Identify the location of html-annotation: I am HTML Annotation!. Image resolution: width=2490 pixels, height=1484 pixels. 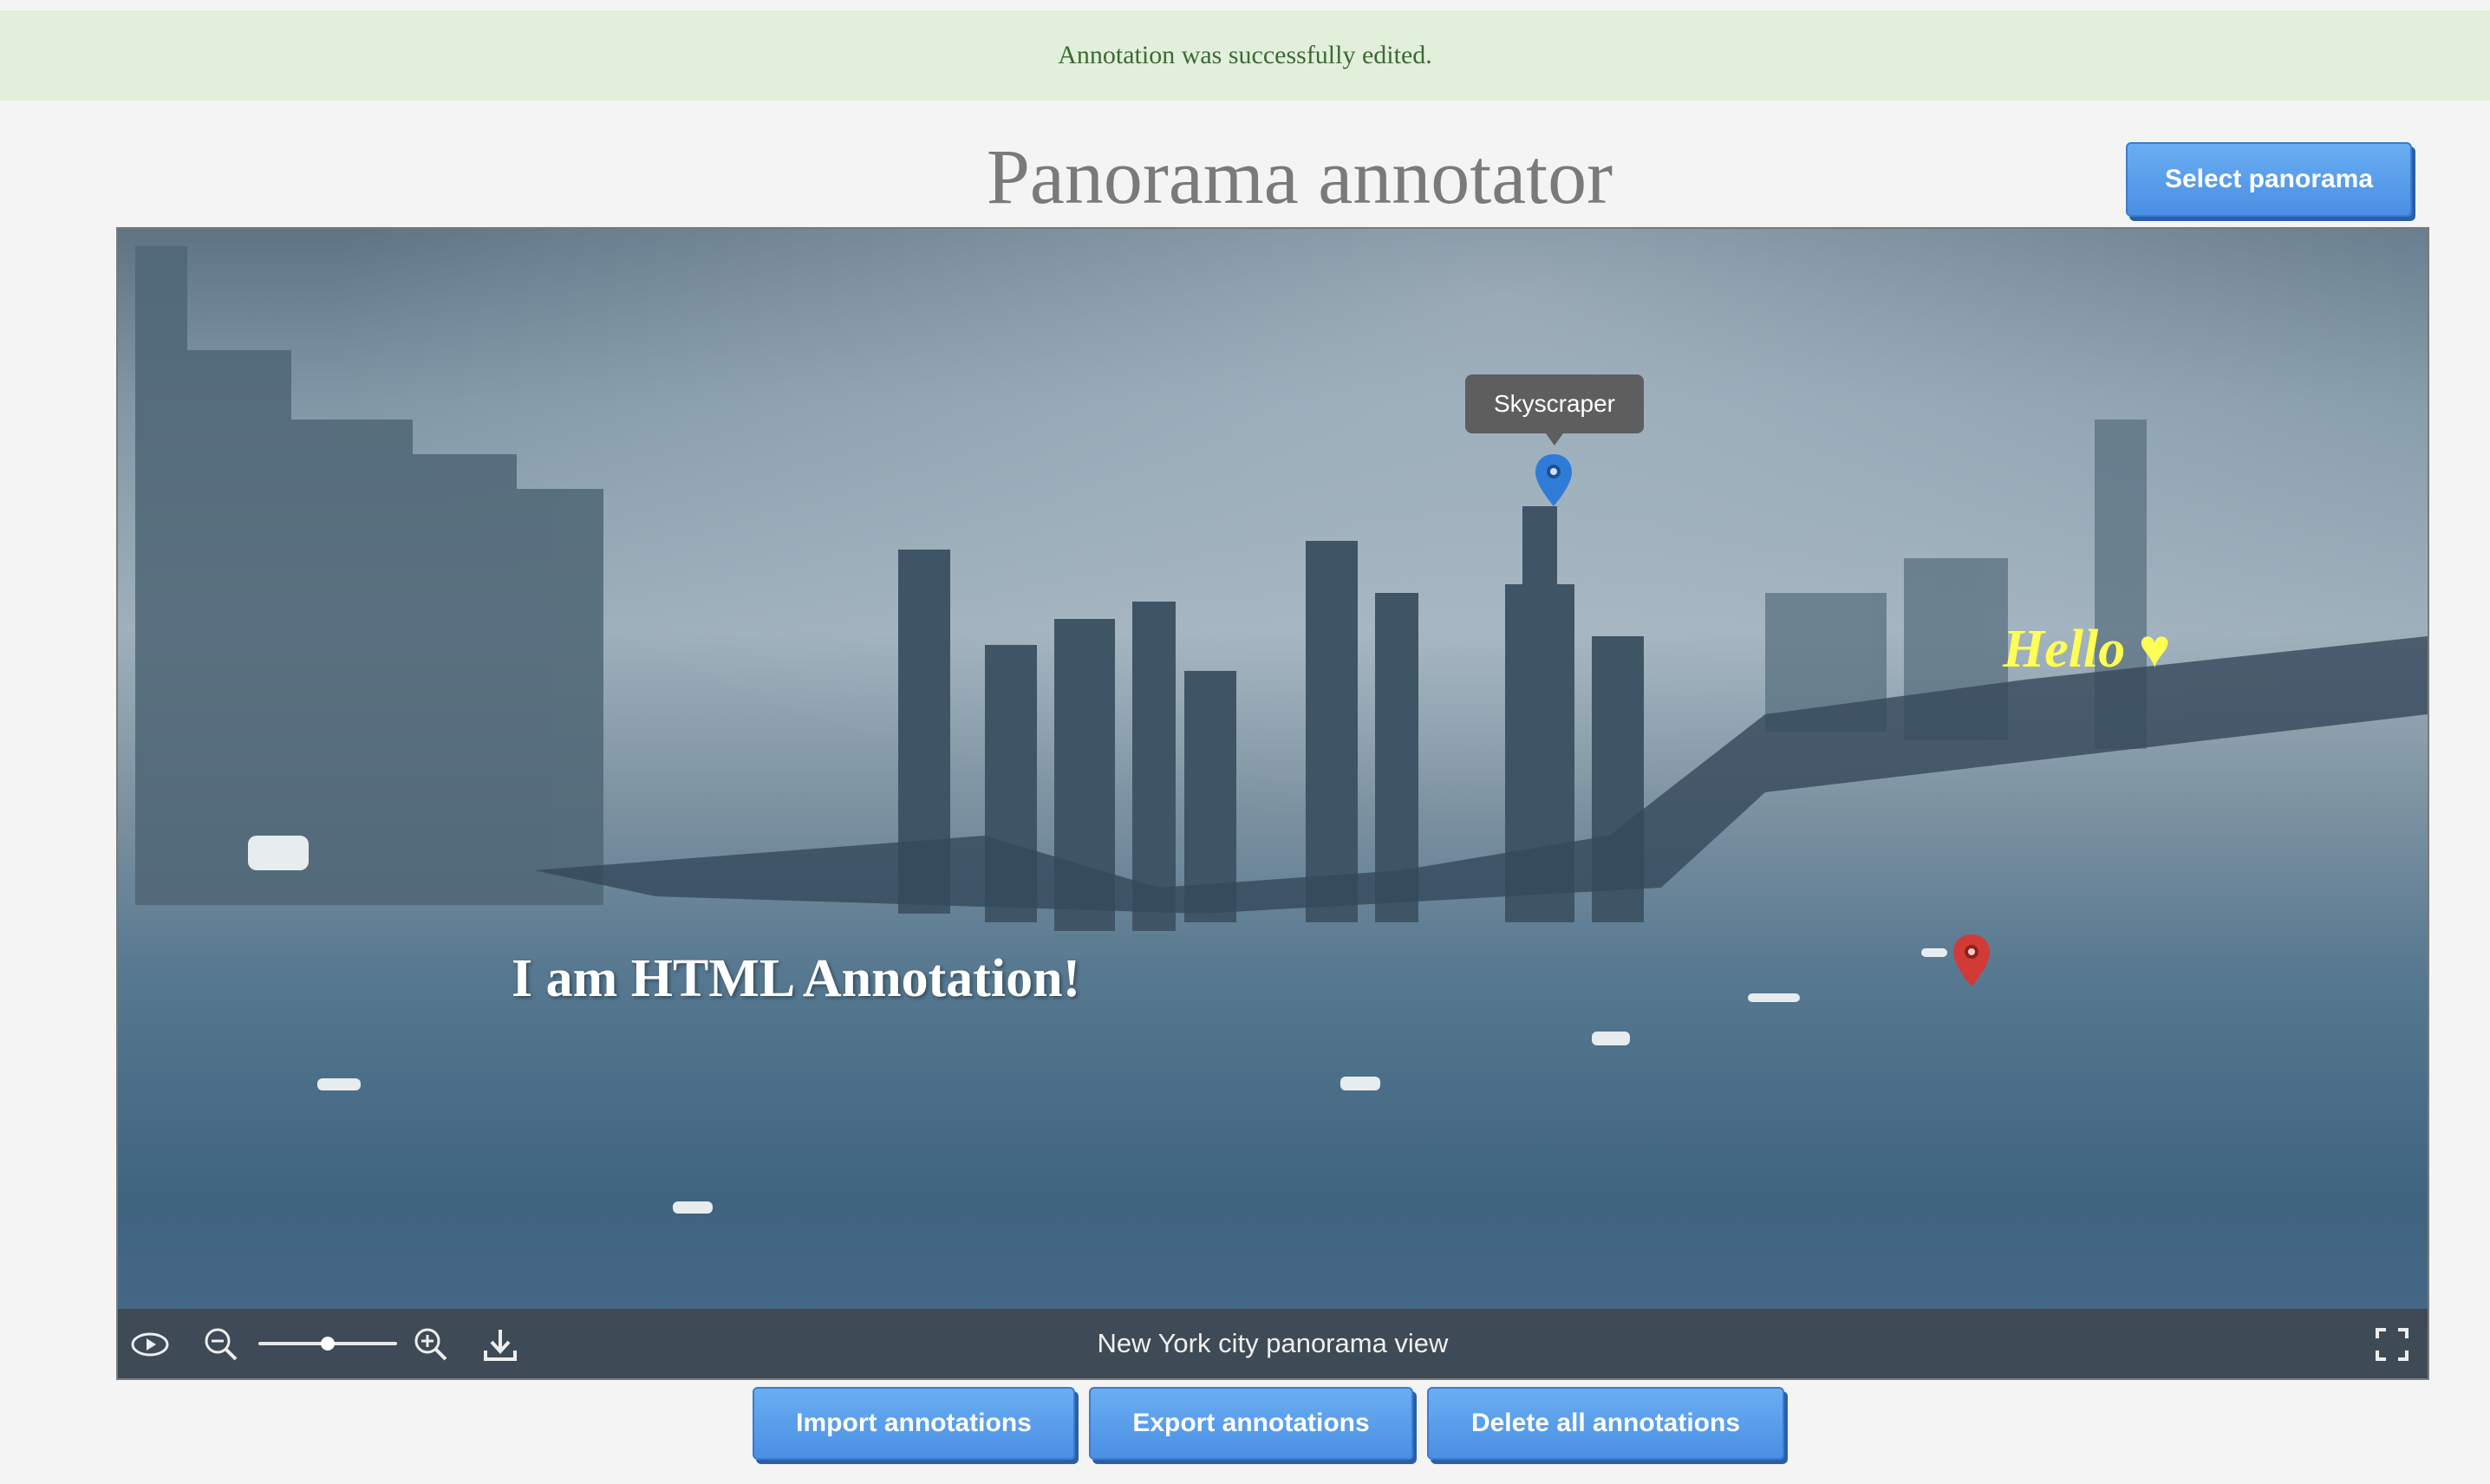
(796, 979).